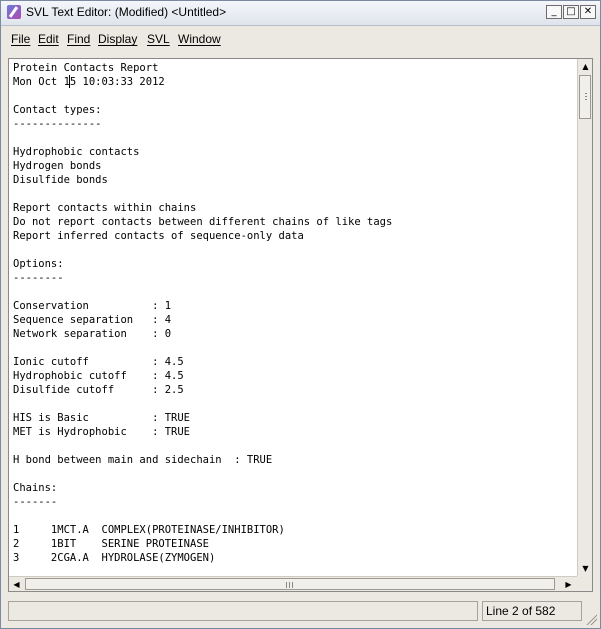  Describe the element at coordinates (35, 488) in the screenshot. I see `editor-line: Chains:` at that location.